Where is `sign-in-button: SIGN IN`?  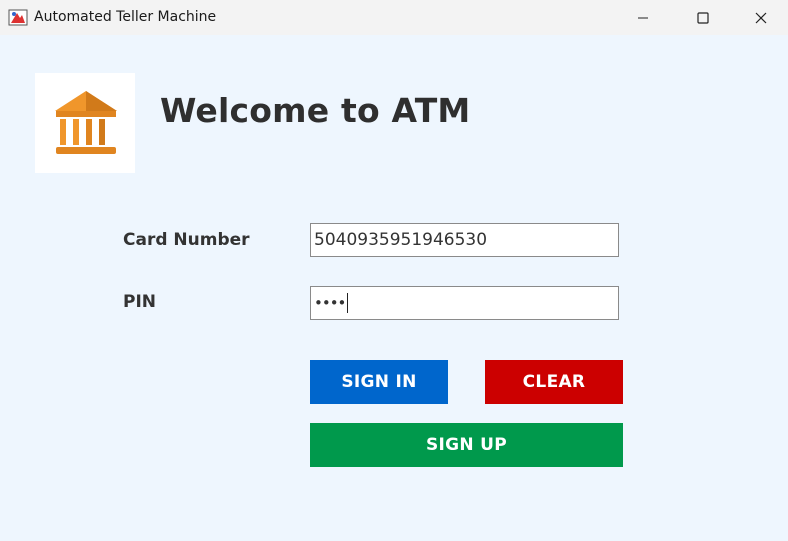 sign-in-button: SIGN IN is located at coordinates (379, 382).